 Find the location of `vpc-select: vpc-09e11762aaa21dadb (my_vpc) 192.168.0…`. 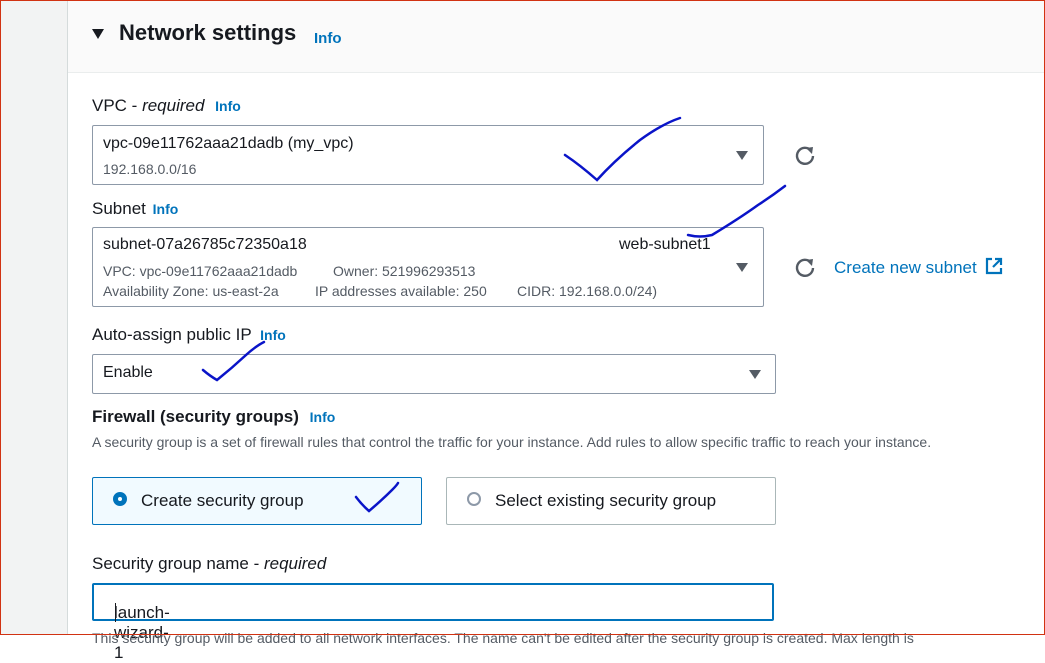

vpc-select: vpc-09e11762aaa21dadb (my_vpc) 192.168.0… is located at coordinates (428, 155).